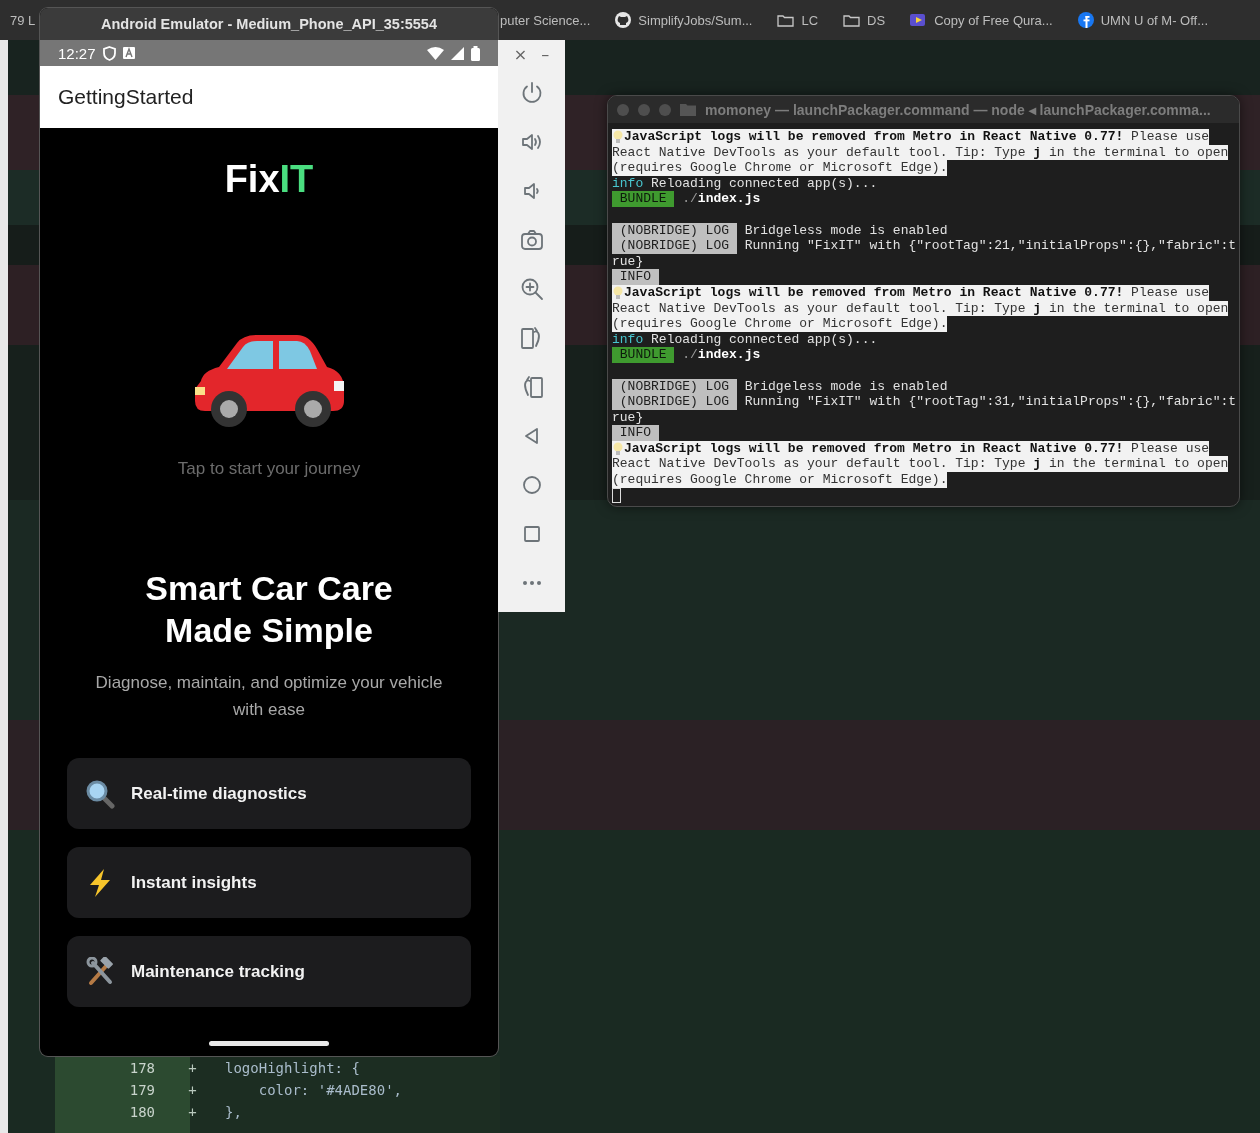 The height and width of the screenshot is (1133, 1260). Describe the element at coordinates (109, 53) in the screenshot. I see `shield-icon` at that location.